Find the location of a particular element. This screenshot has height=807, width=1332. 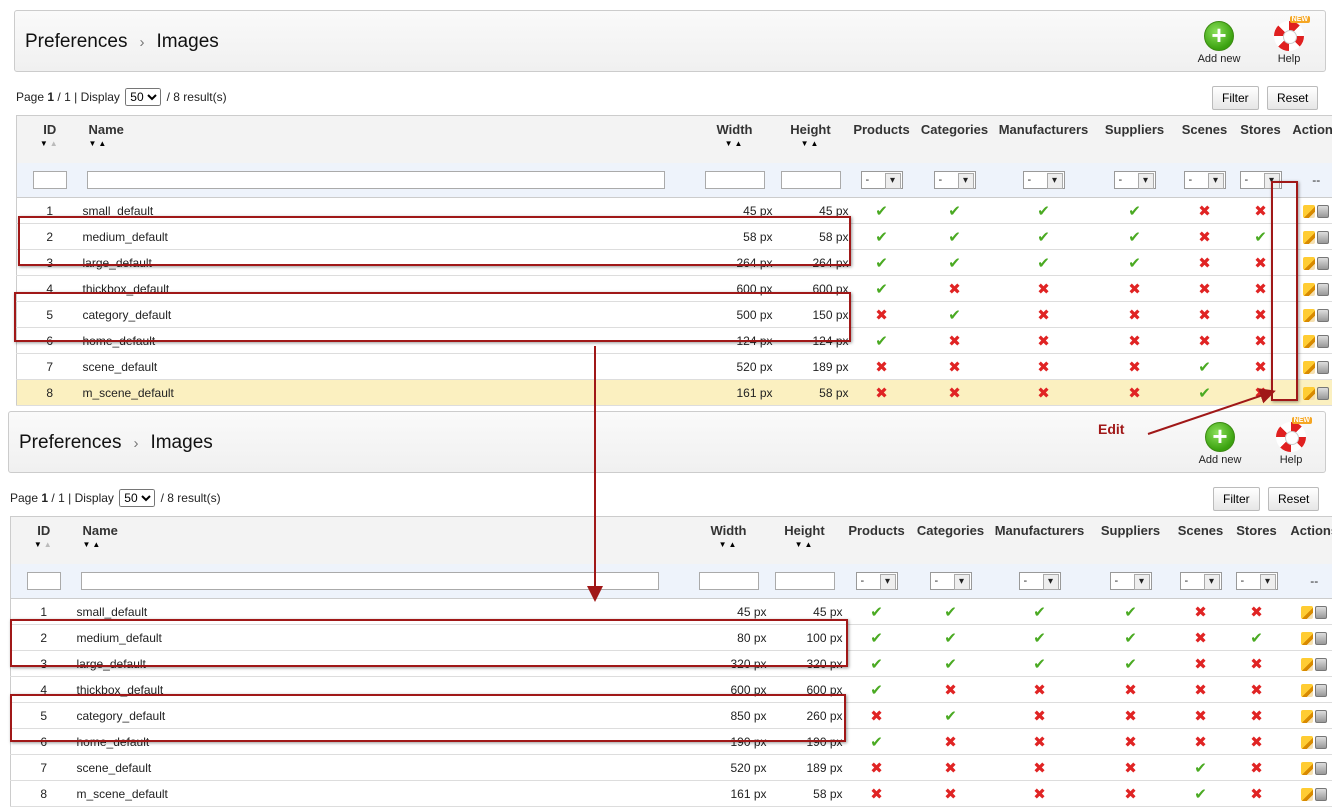

filter-stores-select: - is located at coordinates (1257, 581).